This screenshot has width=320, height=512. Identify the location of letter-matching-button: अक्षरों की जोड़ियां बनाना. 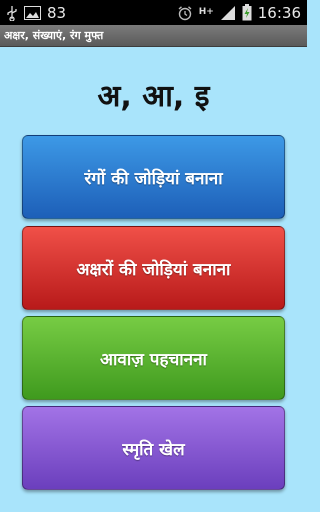
(153, 268).